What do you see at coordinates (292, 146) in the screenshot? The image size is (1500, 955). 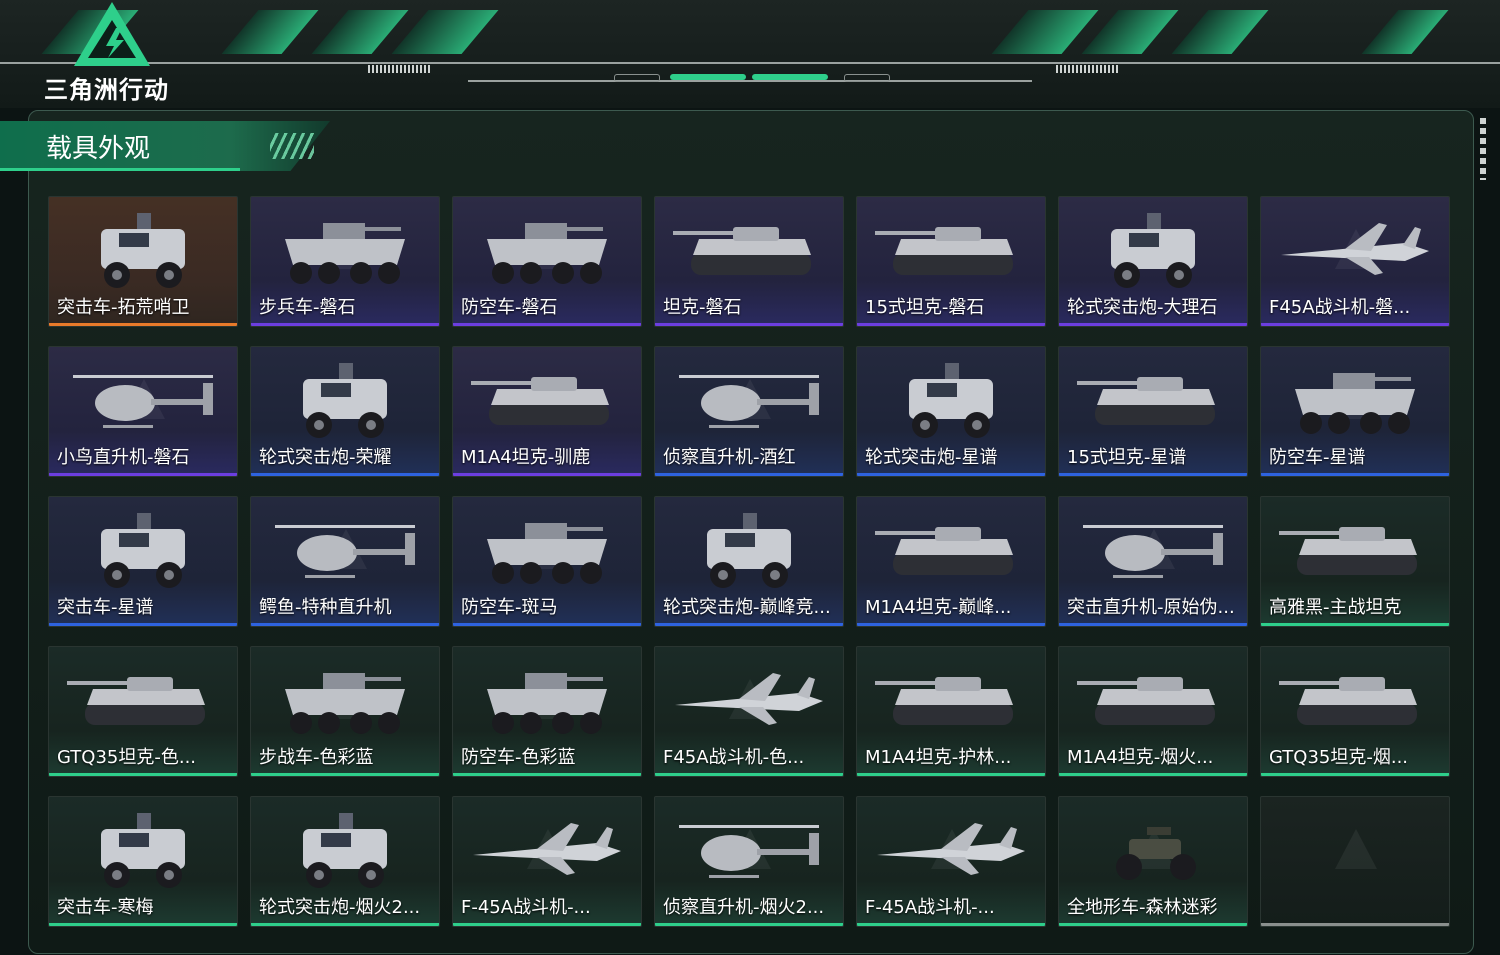 I see `section-tab-decoration` at bounding box center [292, 146].